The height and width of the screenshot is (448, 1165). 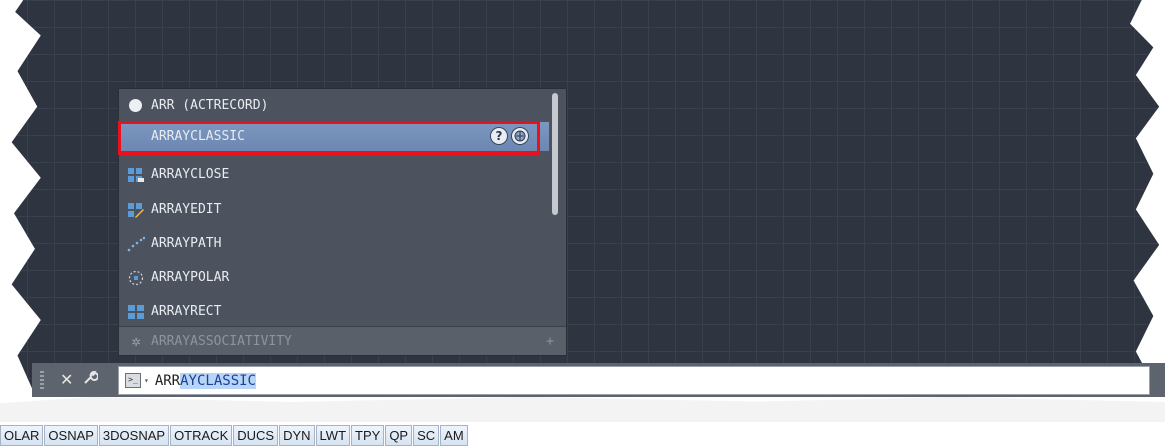 What do you see at coordinates (133, 380) in the screenshot?
I see `prompt-icon: >_` at bounding box center [133, 380].